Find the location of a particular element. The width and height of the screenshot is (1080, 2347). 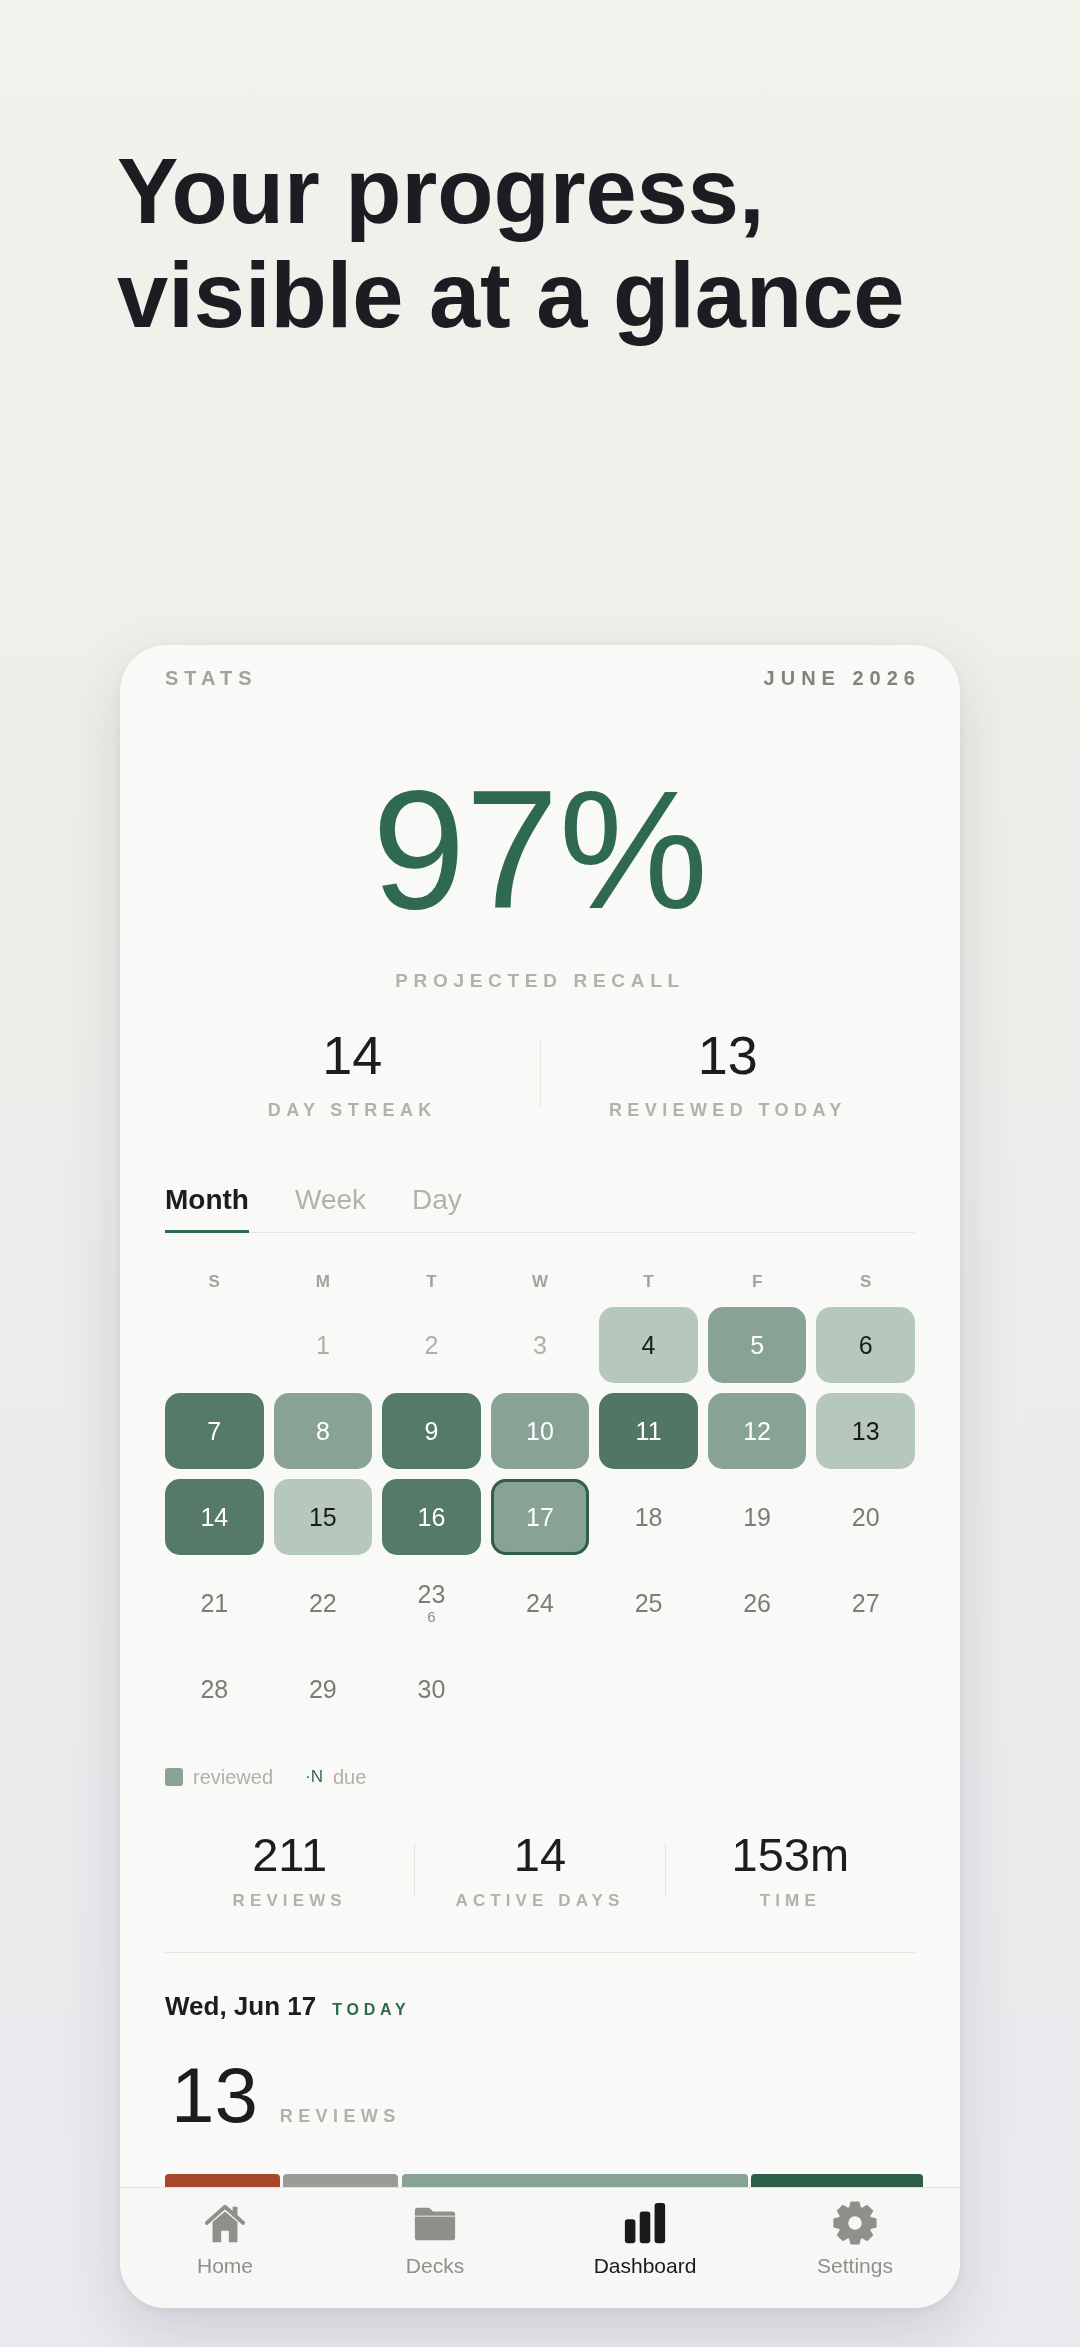

bar-chart-icon is located at coordinates (645, 2223).